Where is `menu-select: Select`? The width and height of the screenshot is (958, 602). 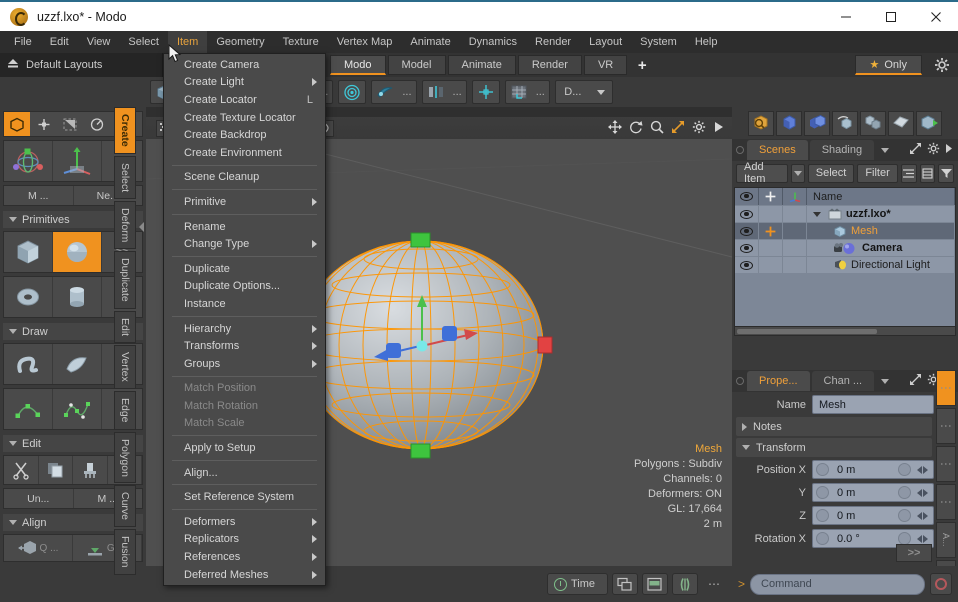
menu-select: Select is located at coordinates (143, 42).